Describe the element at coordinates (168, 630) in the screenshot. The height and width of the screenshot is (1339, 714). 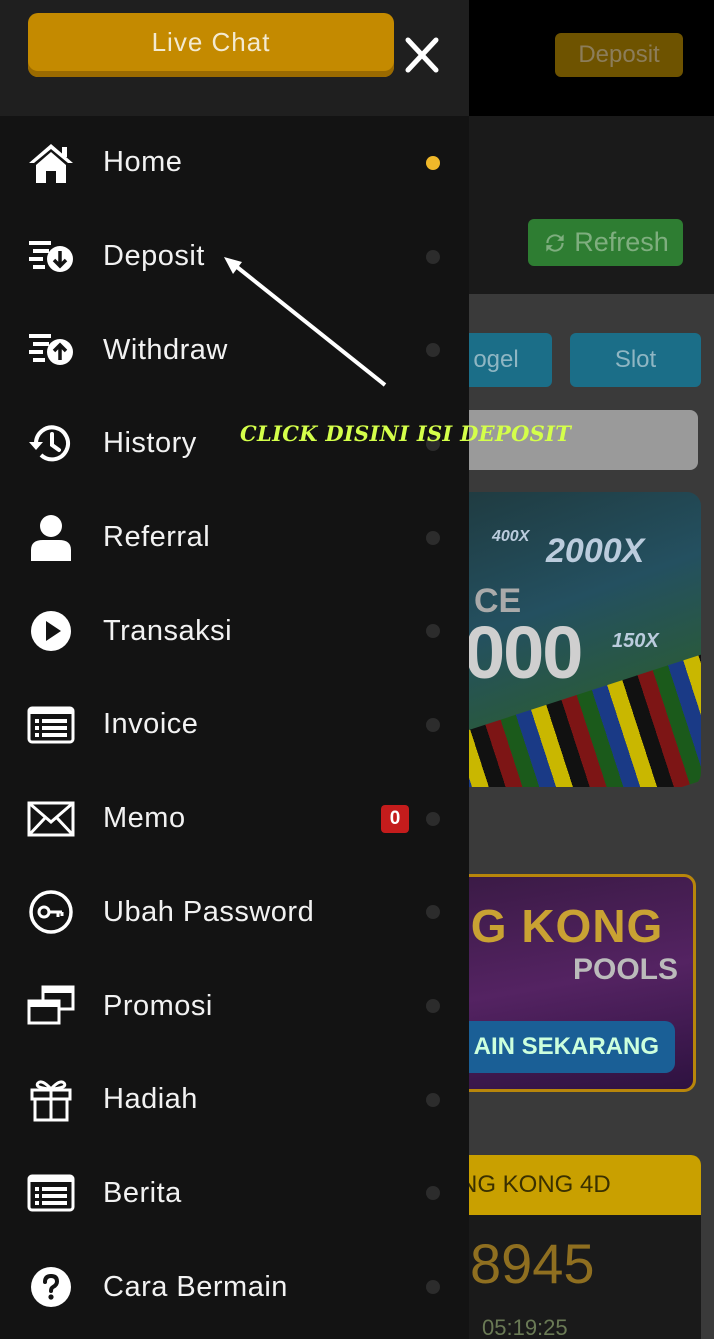
I see `menu-label: Transaksi` at that location.